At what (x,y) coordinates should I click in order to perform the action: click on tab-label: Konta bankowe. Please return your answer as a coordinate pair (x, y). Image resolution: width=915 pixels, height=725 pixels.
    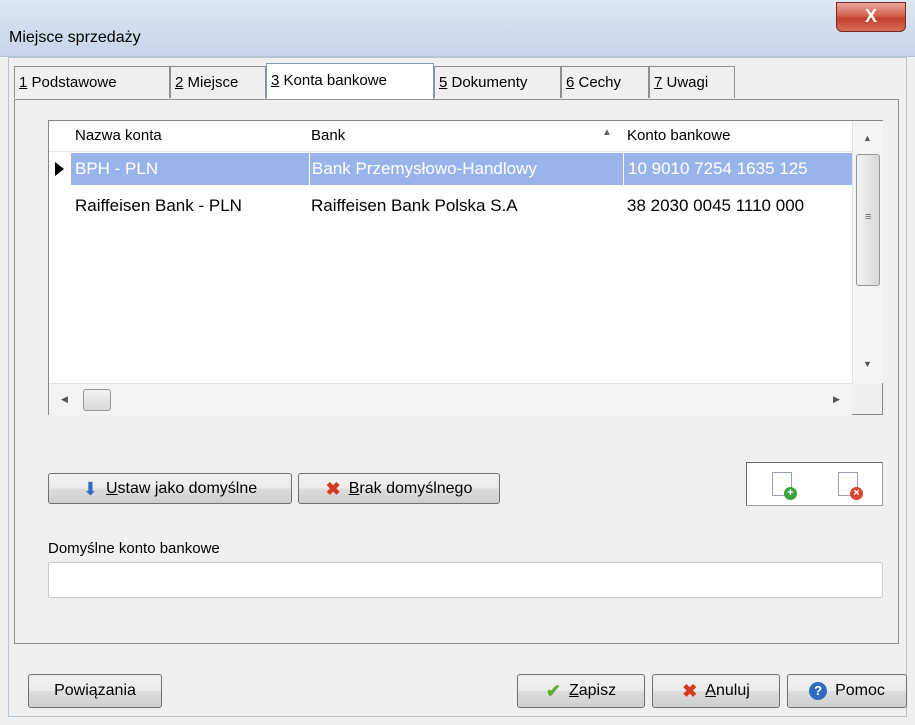
    Looking at the image, I should click on (333, 80).